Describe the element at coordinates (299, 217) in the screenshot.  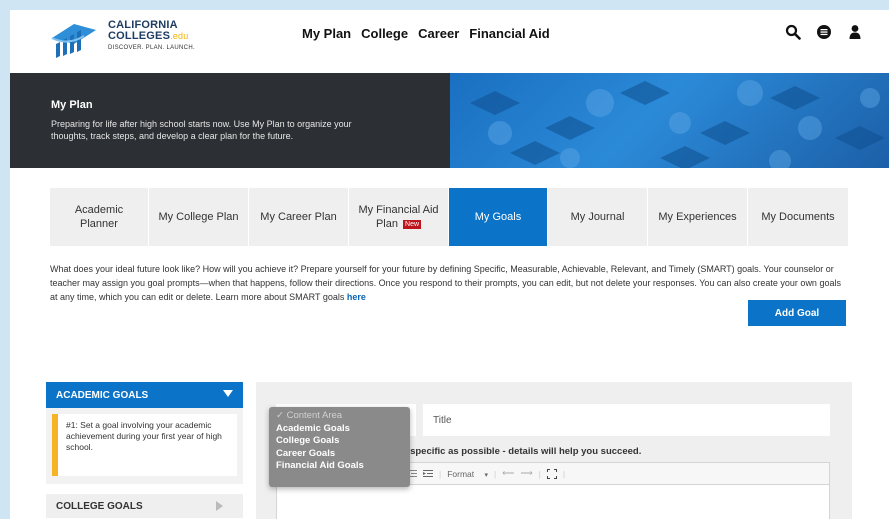
I see `tab-my-career-plan: My Career Plan` at that location.